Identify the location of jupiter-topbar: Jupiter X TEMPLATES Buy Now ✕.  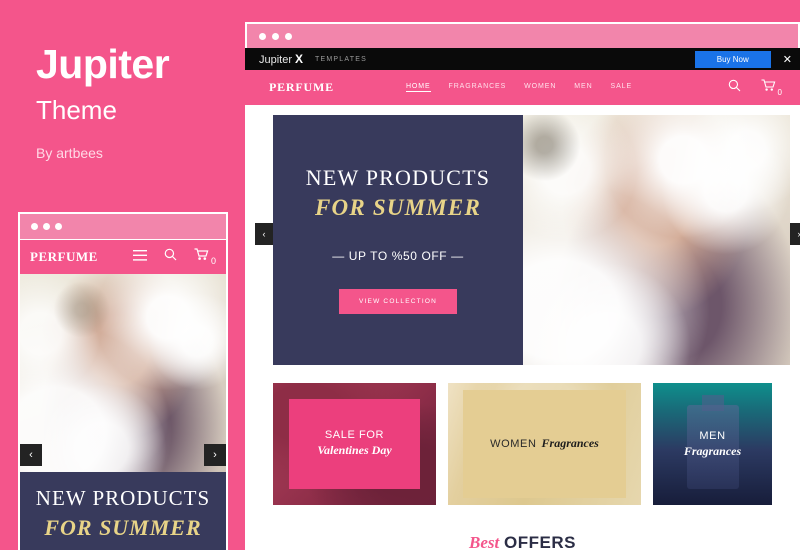
(522, 59).